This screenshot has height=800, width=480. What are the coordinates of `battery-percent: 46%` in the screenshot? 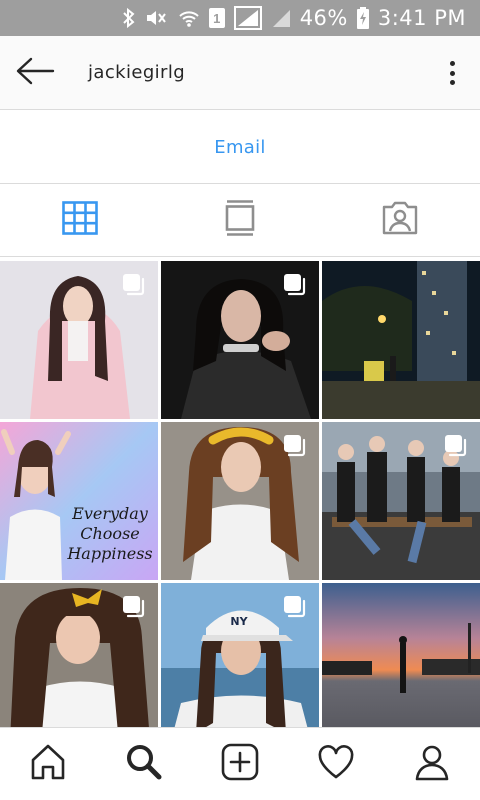 It's located at (323, 18).